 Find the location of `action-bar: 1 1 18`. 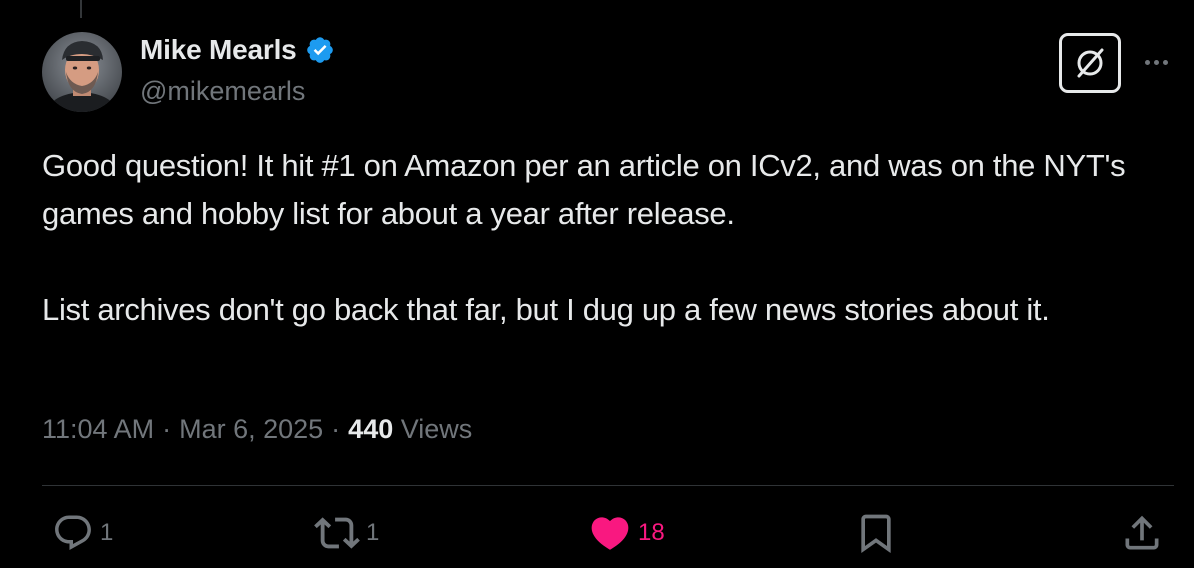

action-bar: 1 1 18 is located at coordinates (597, 533).